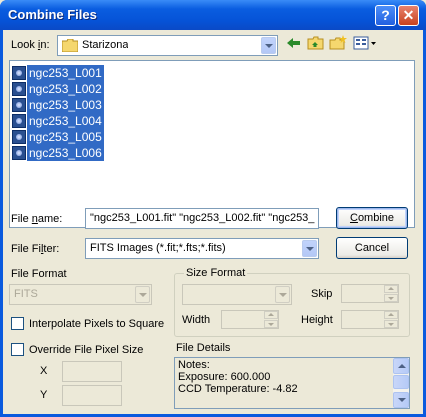 The width and height of the screenshot is (426, 417). What do you see at coordinates (401, 400) in the screenshot?
I see `scroll-down-icon` at bounding box center [401, 400].